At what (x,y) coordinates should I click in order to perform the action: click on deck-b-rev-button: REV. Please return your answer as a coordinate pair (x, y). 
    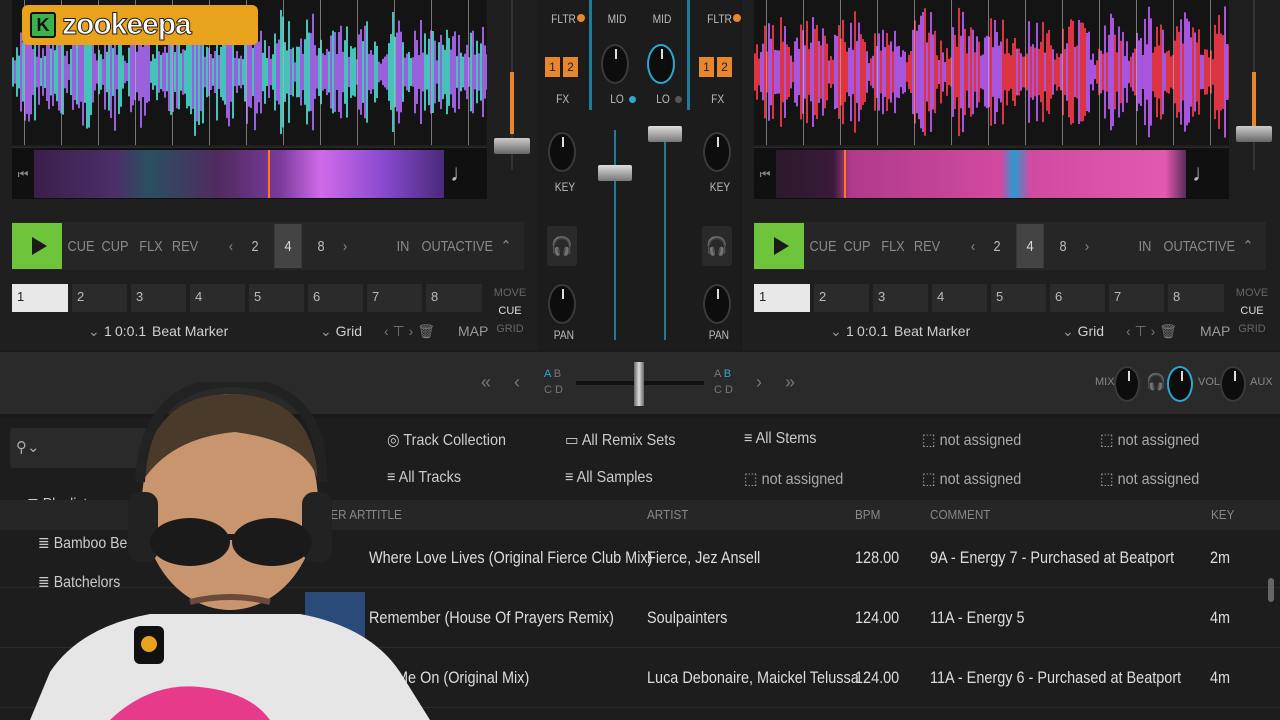
    Looking at the image, I should click on (927, 246).